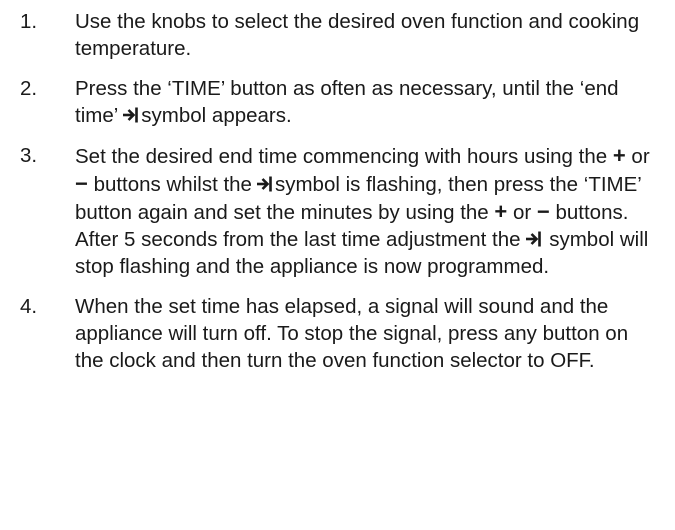  What do you see at coordinates (29, 306) in the screenshot?
I see `step-number: 4.` at bounding box center [29, 306].